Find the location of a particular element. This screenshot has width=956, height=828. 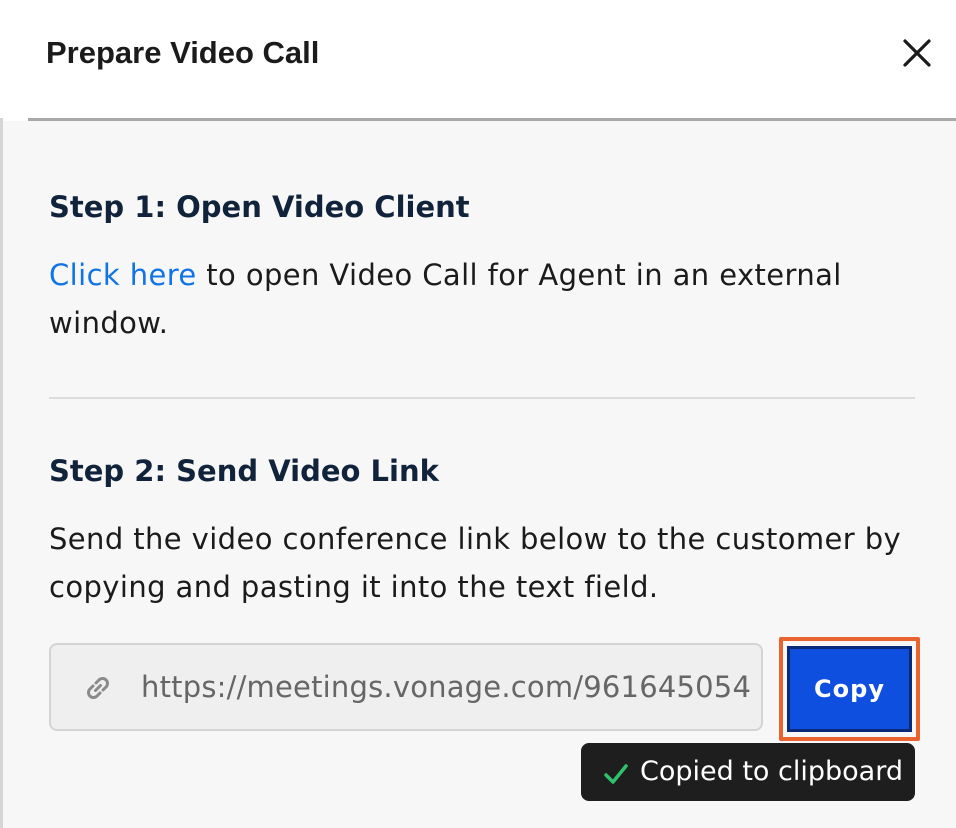

tooltip-text: Copied to clipboard is located at coordinates (771, 771).